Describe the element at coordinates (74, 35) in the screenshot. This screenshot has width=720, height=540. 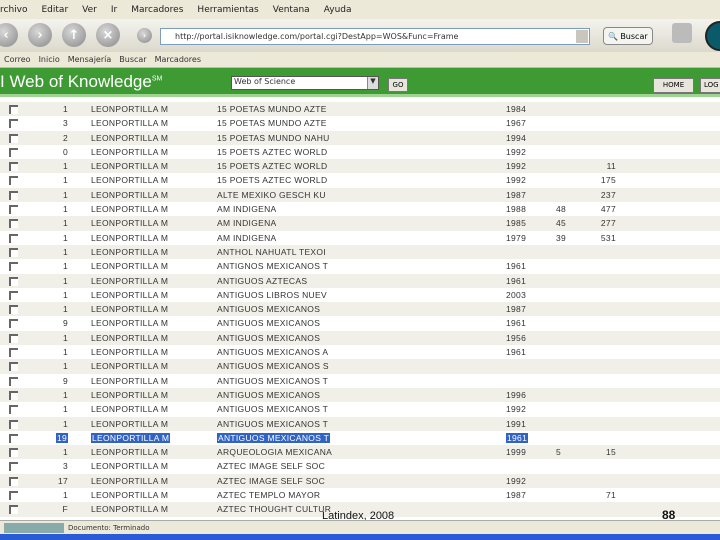
I see `reload-icon: ↑` at that location.